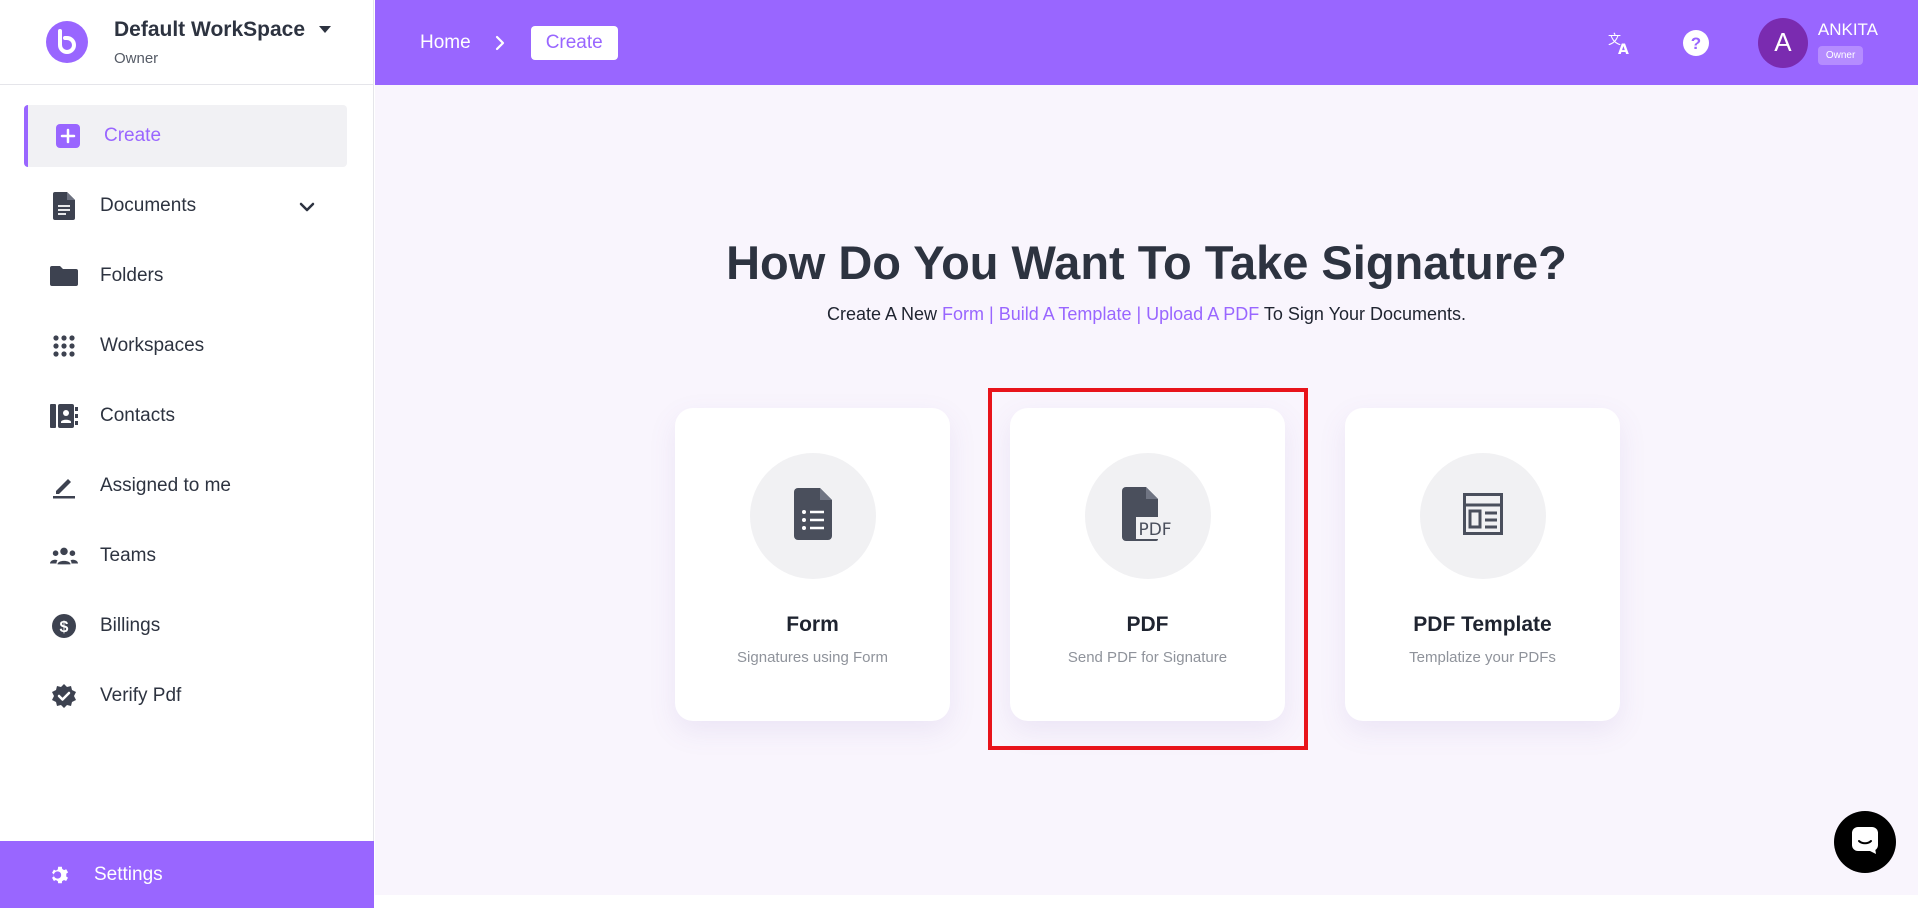 The height and width of the screenshot is (908, 1918). I want to click on card-title: Form, so click(812, 624).